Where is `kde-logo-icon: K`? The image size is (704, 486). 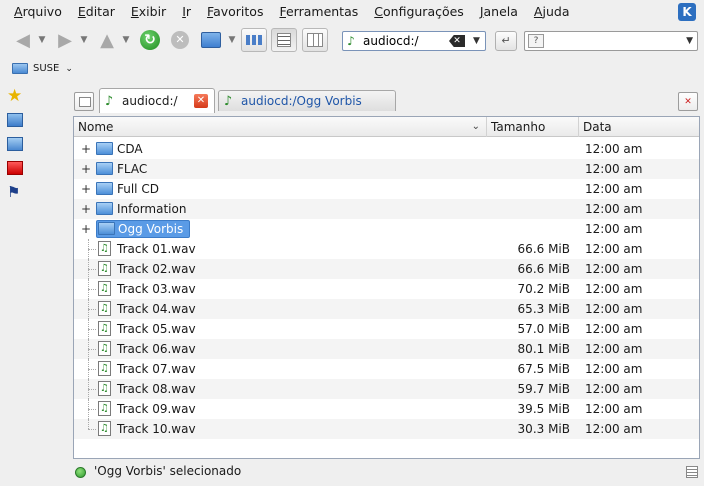
kde-logo-icon: K is located at coordinates (687, 12).